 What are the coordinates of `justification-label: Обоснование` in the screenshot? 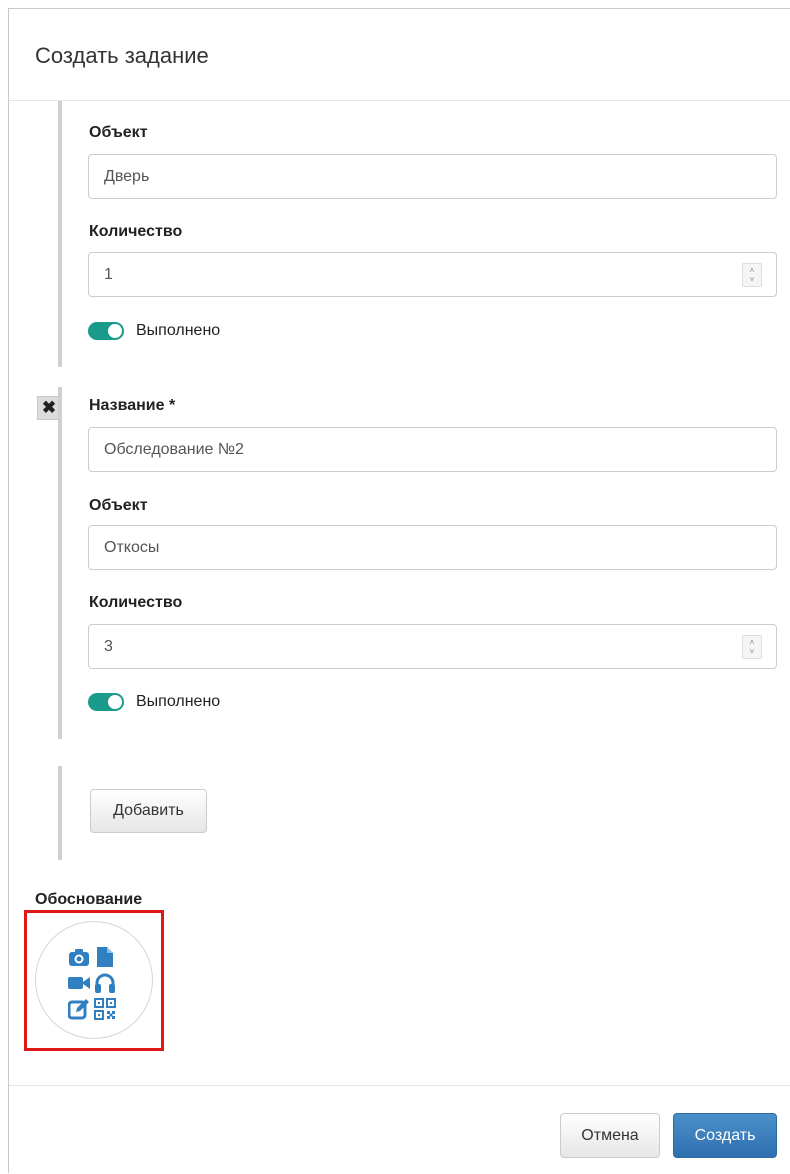 It's located at (89, 899).